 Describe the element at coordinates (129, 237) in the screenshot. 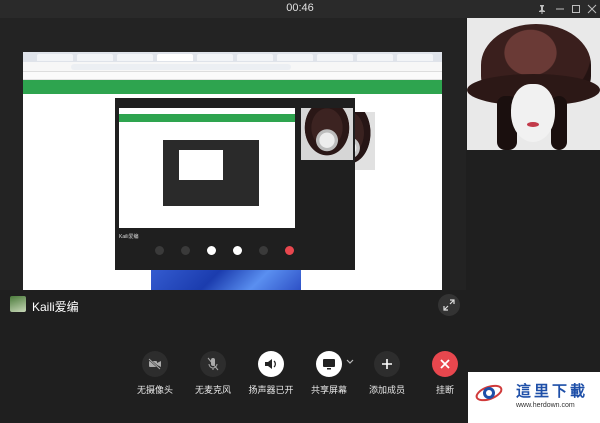

I see `nested-speaker-name: Kaili爱编` at that location.